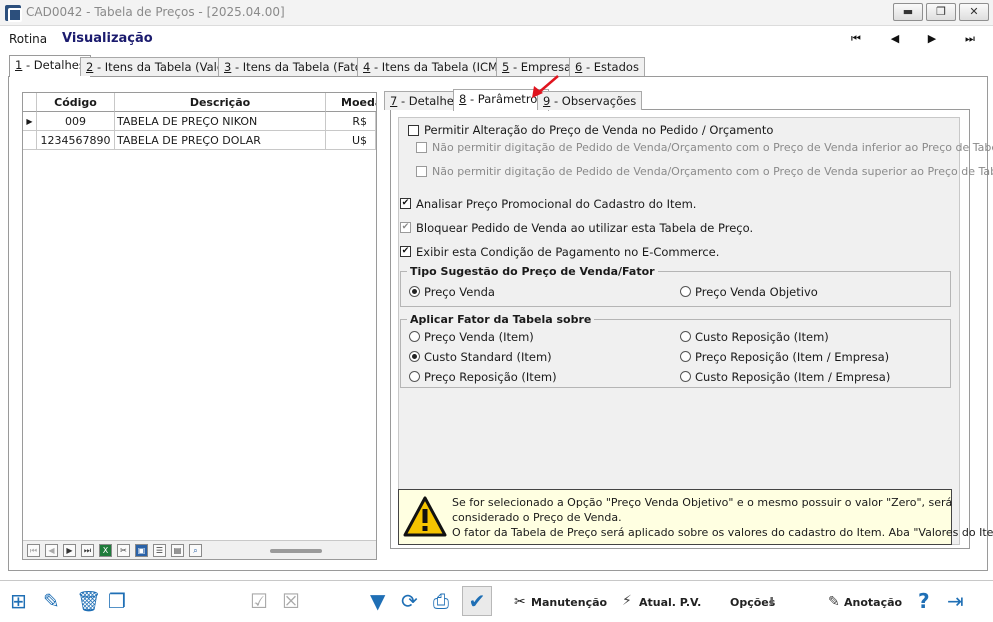 This screenshot has width=993, height=622. I want to click on row-indicator, so click(30, 140).